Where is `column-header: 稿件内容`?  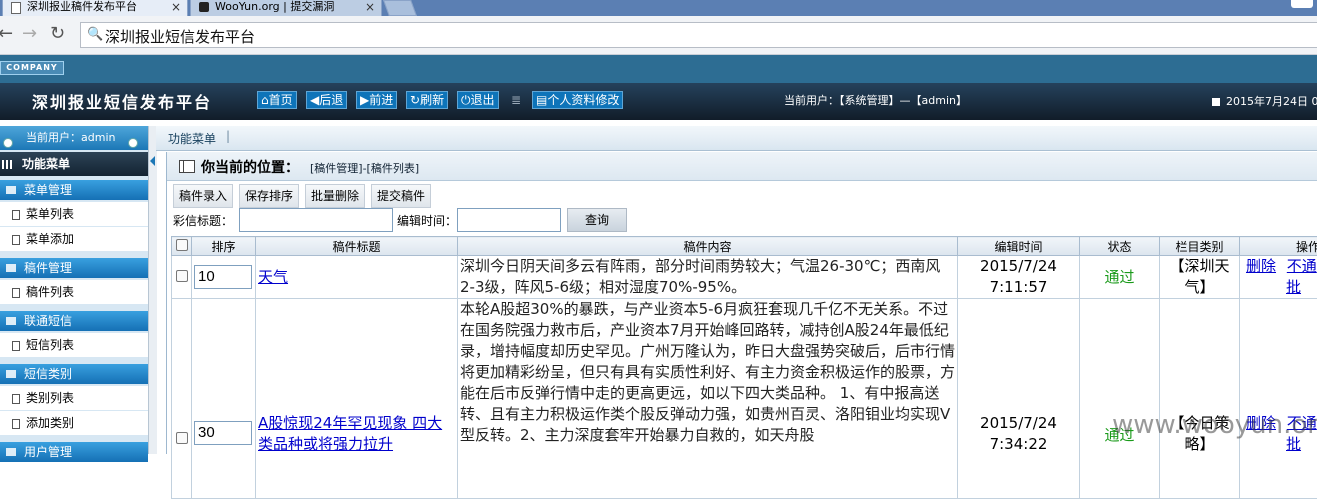 column-header: 稿件内容 is located at coordinates (708, 246).